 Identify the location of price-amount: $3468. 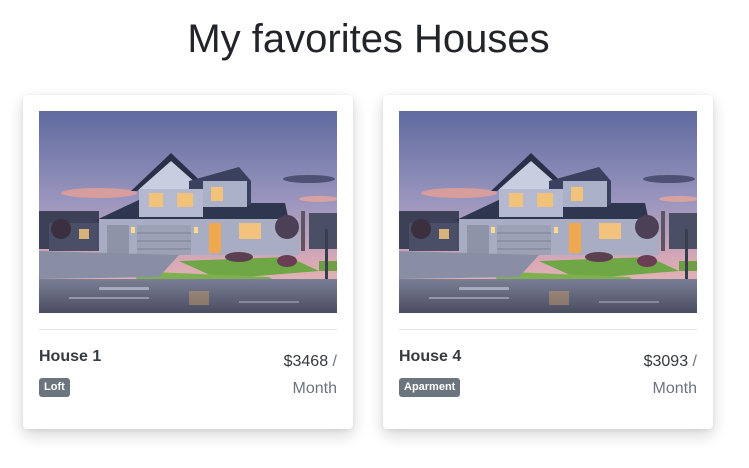
(306, 361).